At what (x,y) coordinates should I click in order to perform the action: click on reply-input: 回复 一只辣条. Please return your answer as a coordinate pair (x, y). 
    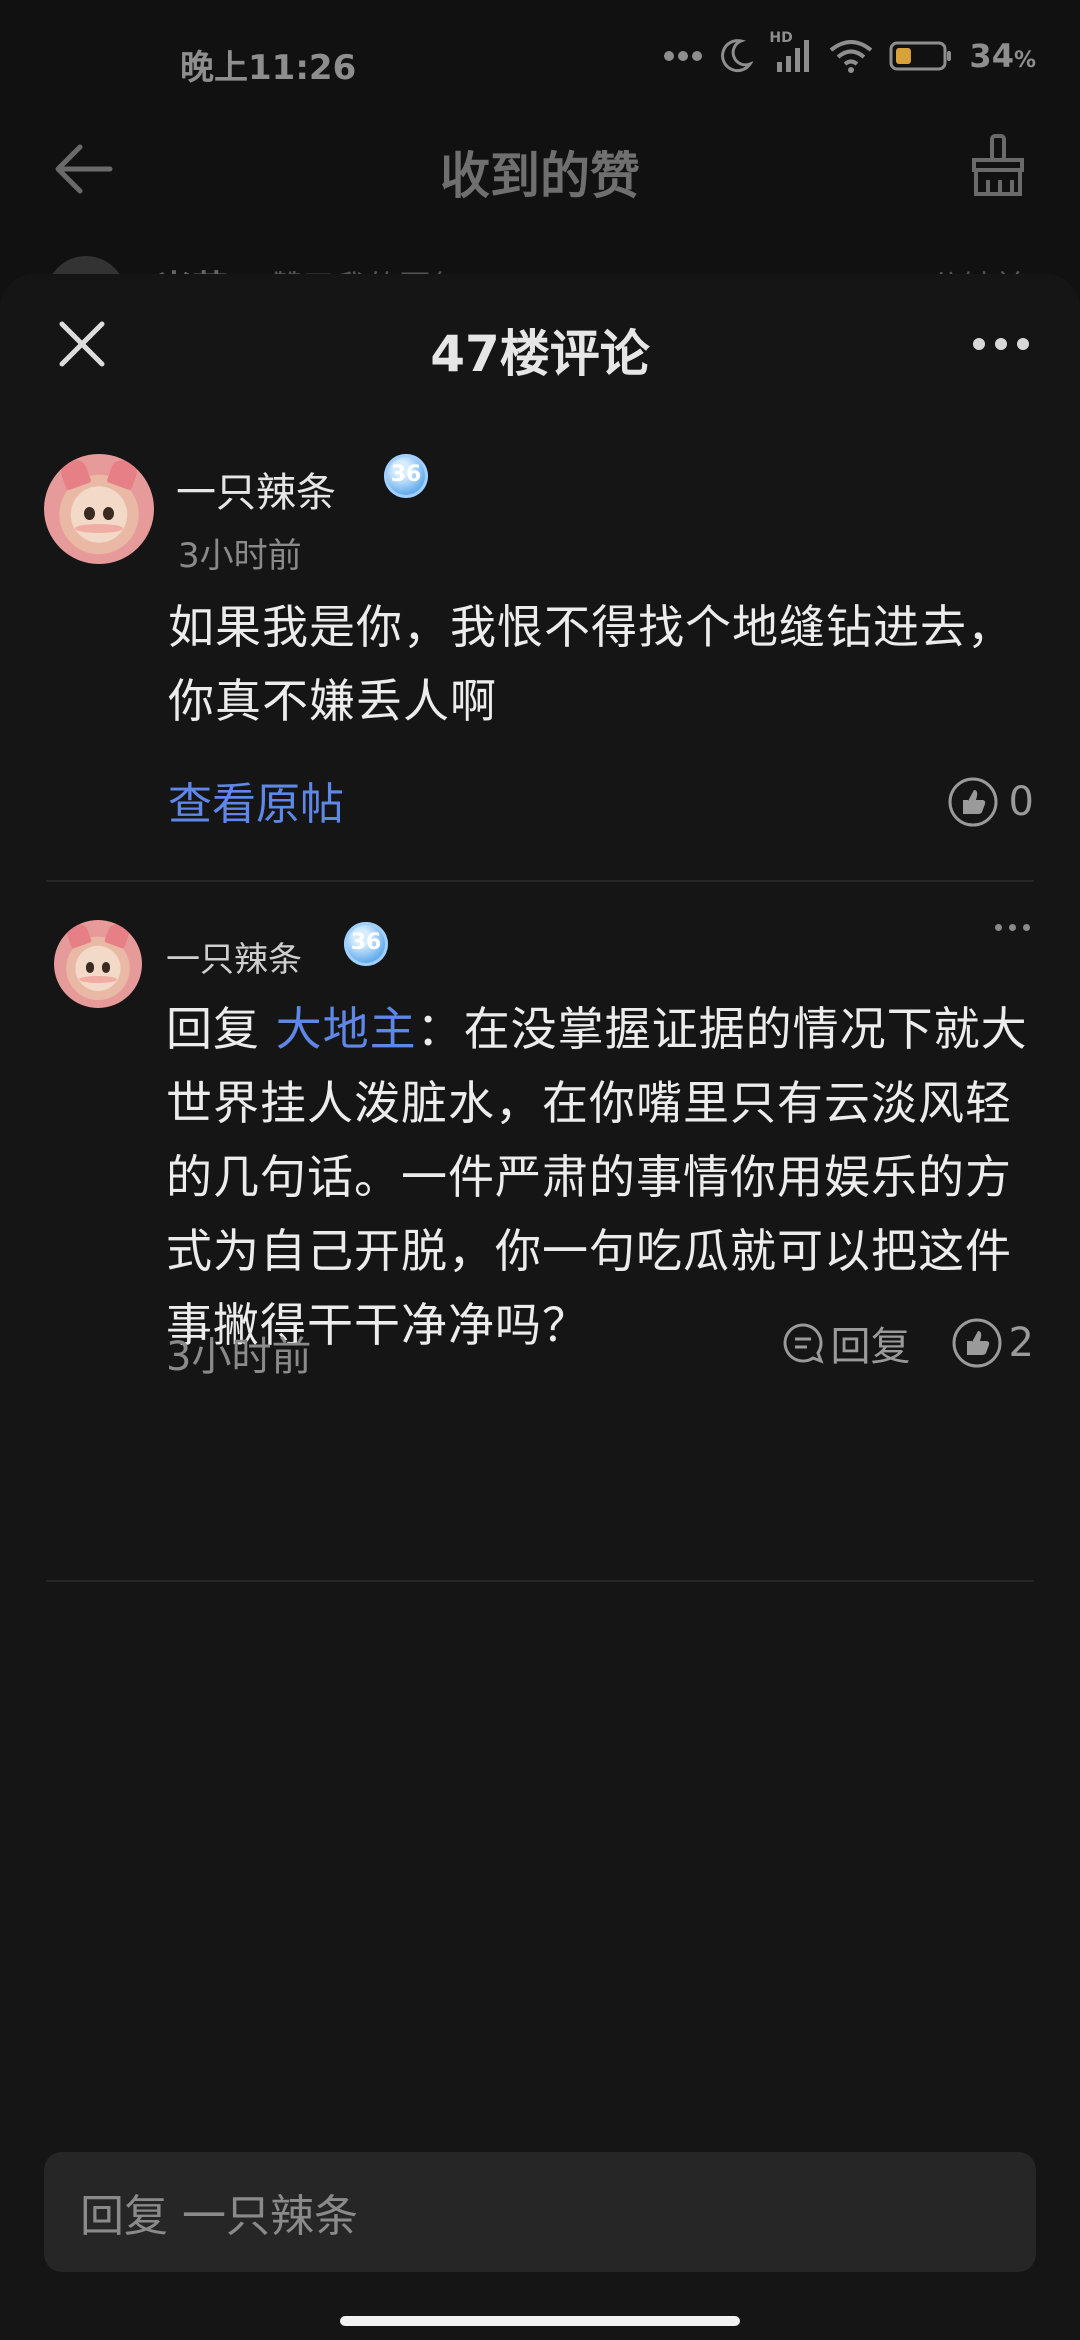
    Looking at the image, I should click on (540, 2212).